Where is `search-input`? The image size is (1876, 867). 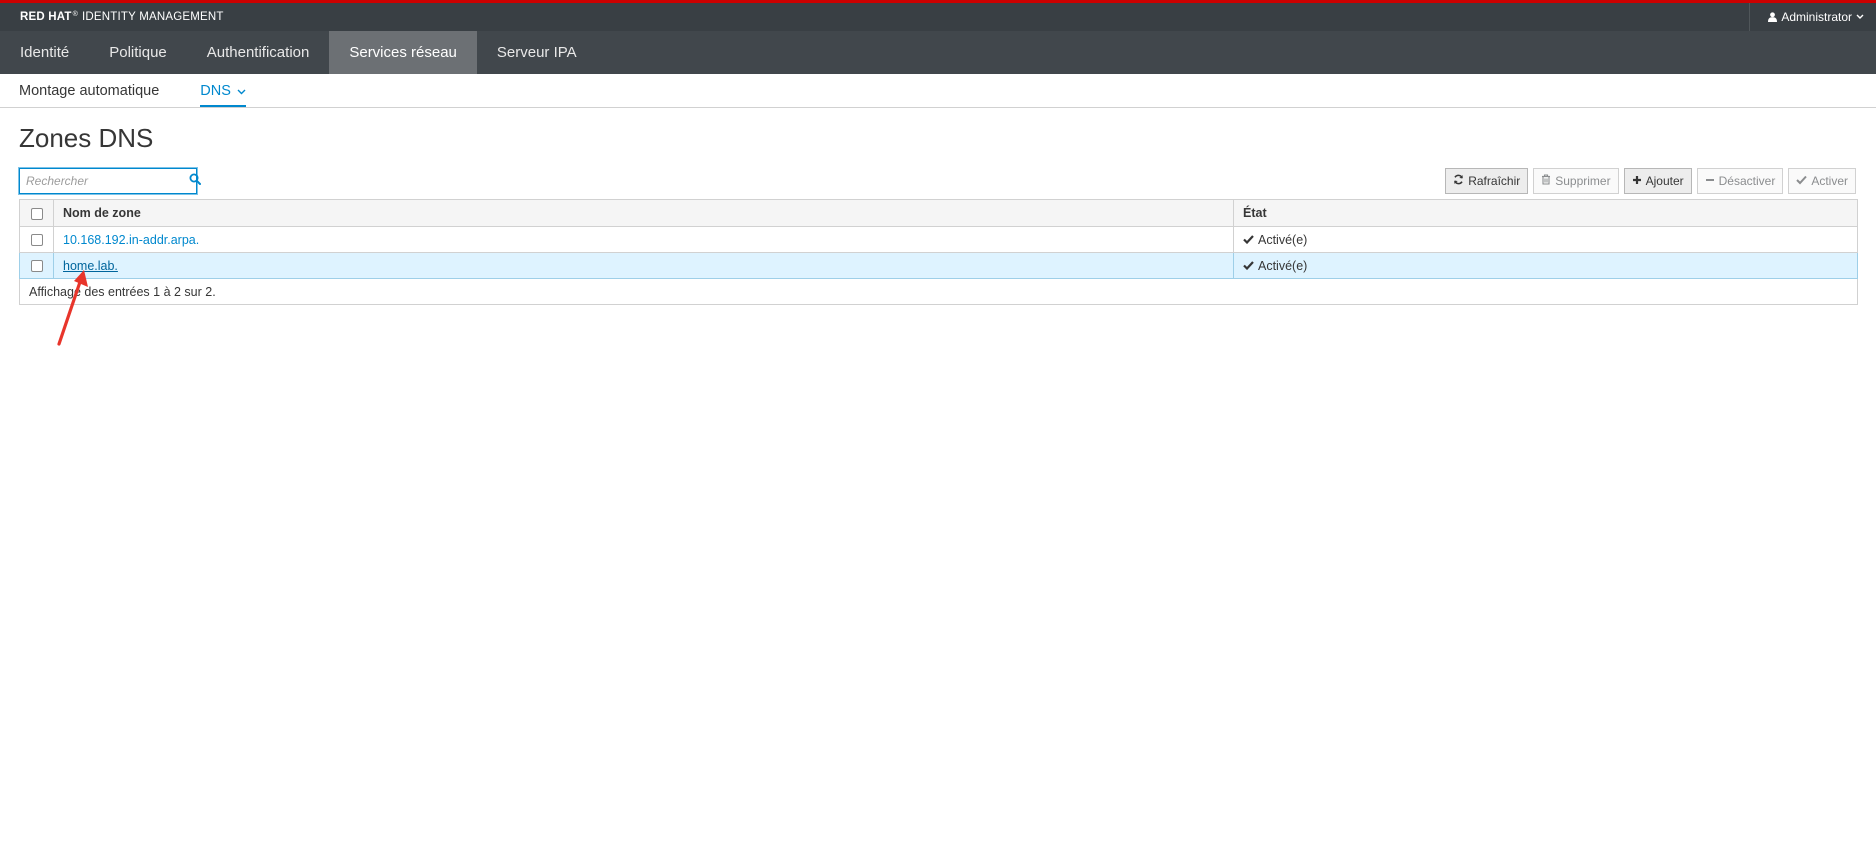
search-input is located at coordinates (104, 181).